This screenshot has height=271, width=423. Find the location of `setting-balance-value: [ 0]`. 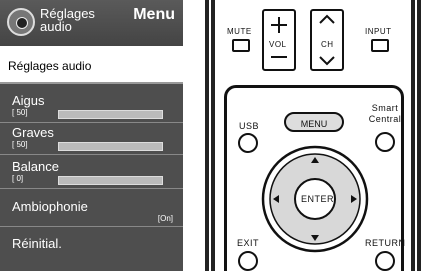

setting-balance-value: [ 0] is located at coordinates (18, 178).